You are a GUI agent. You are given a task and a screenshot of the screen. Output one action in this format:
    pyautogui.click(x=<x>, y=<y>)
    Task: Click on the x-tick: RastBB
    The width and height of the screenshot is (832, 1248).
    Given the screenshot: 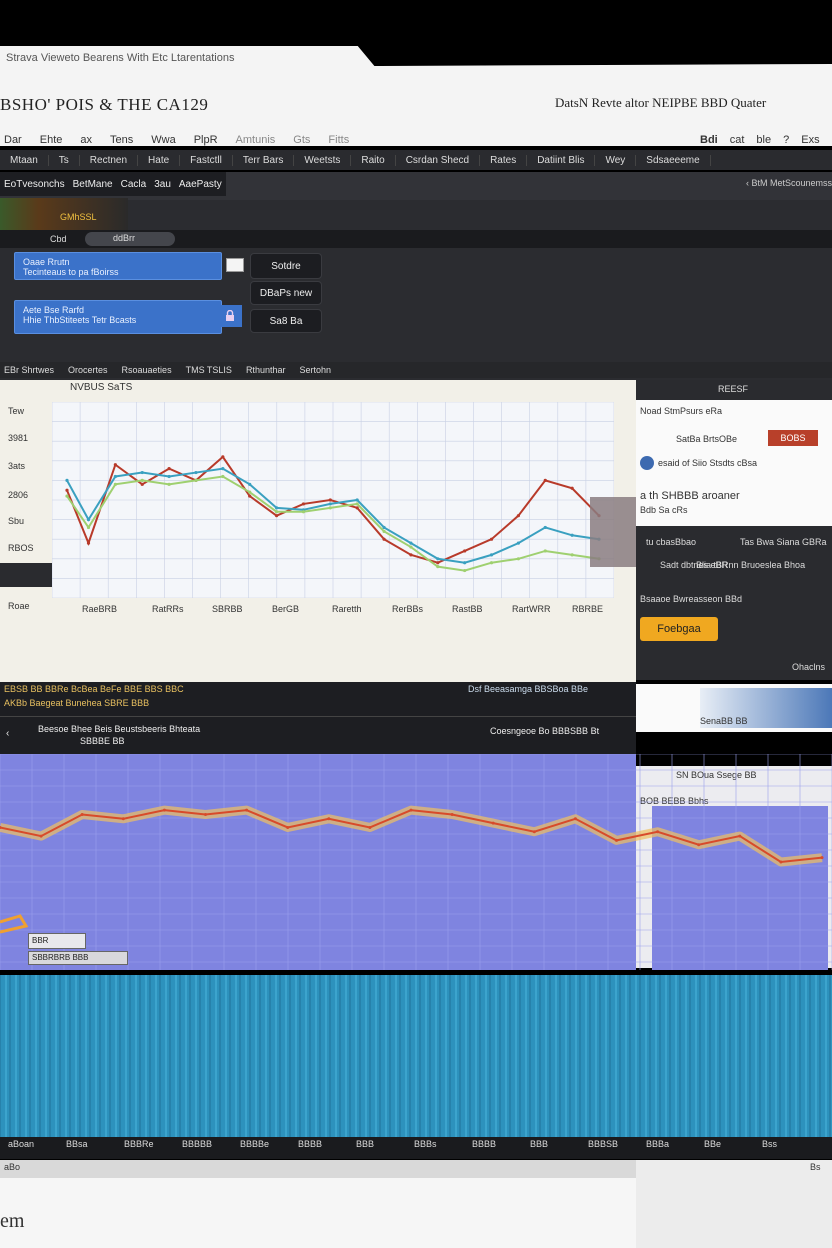 What is the action you would take?
    pyautogui.click(x=467, y=609)
    